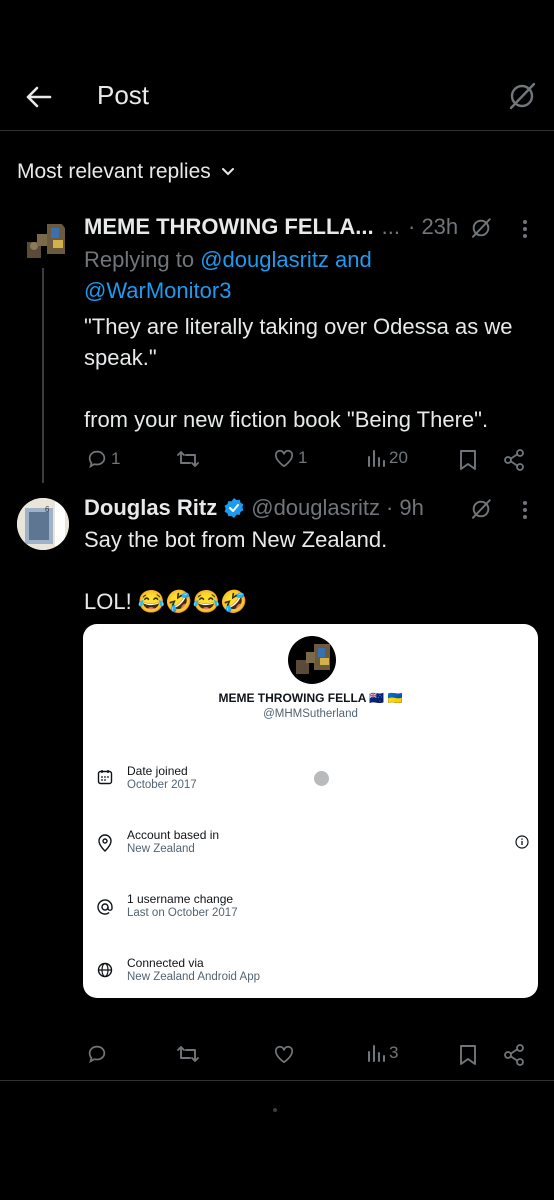 The image size is (554, 1200). What do you see at coordinates (228, 172) in the screenshot?
I see `chevron-down-icon` at bounding box center [228, 172].